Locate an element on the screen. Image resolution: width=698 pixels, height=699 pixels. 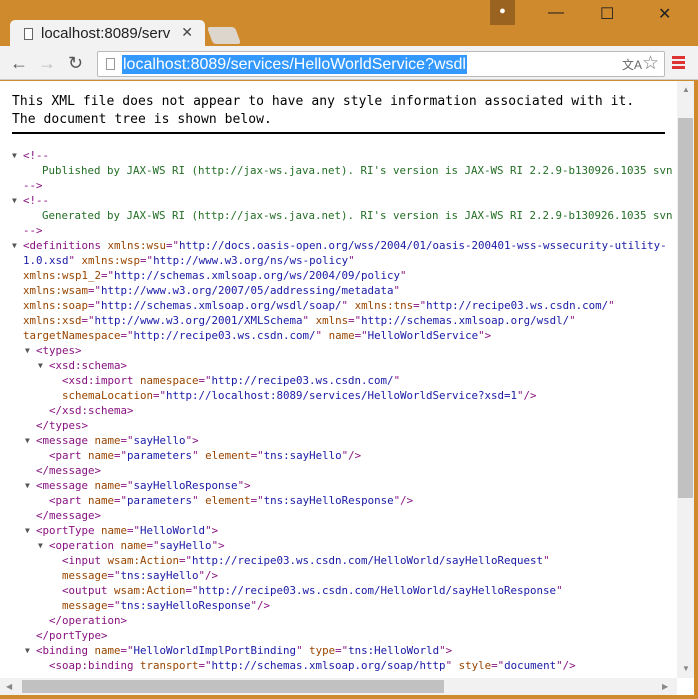
translate-icon: 文A is located at coordinates (632, 64).